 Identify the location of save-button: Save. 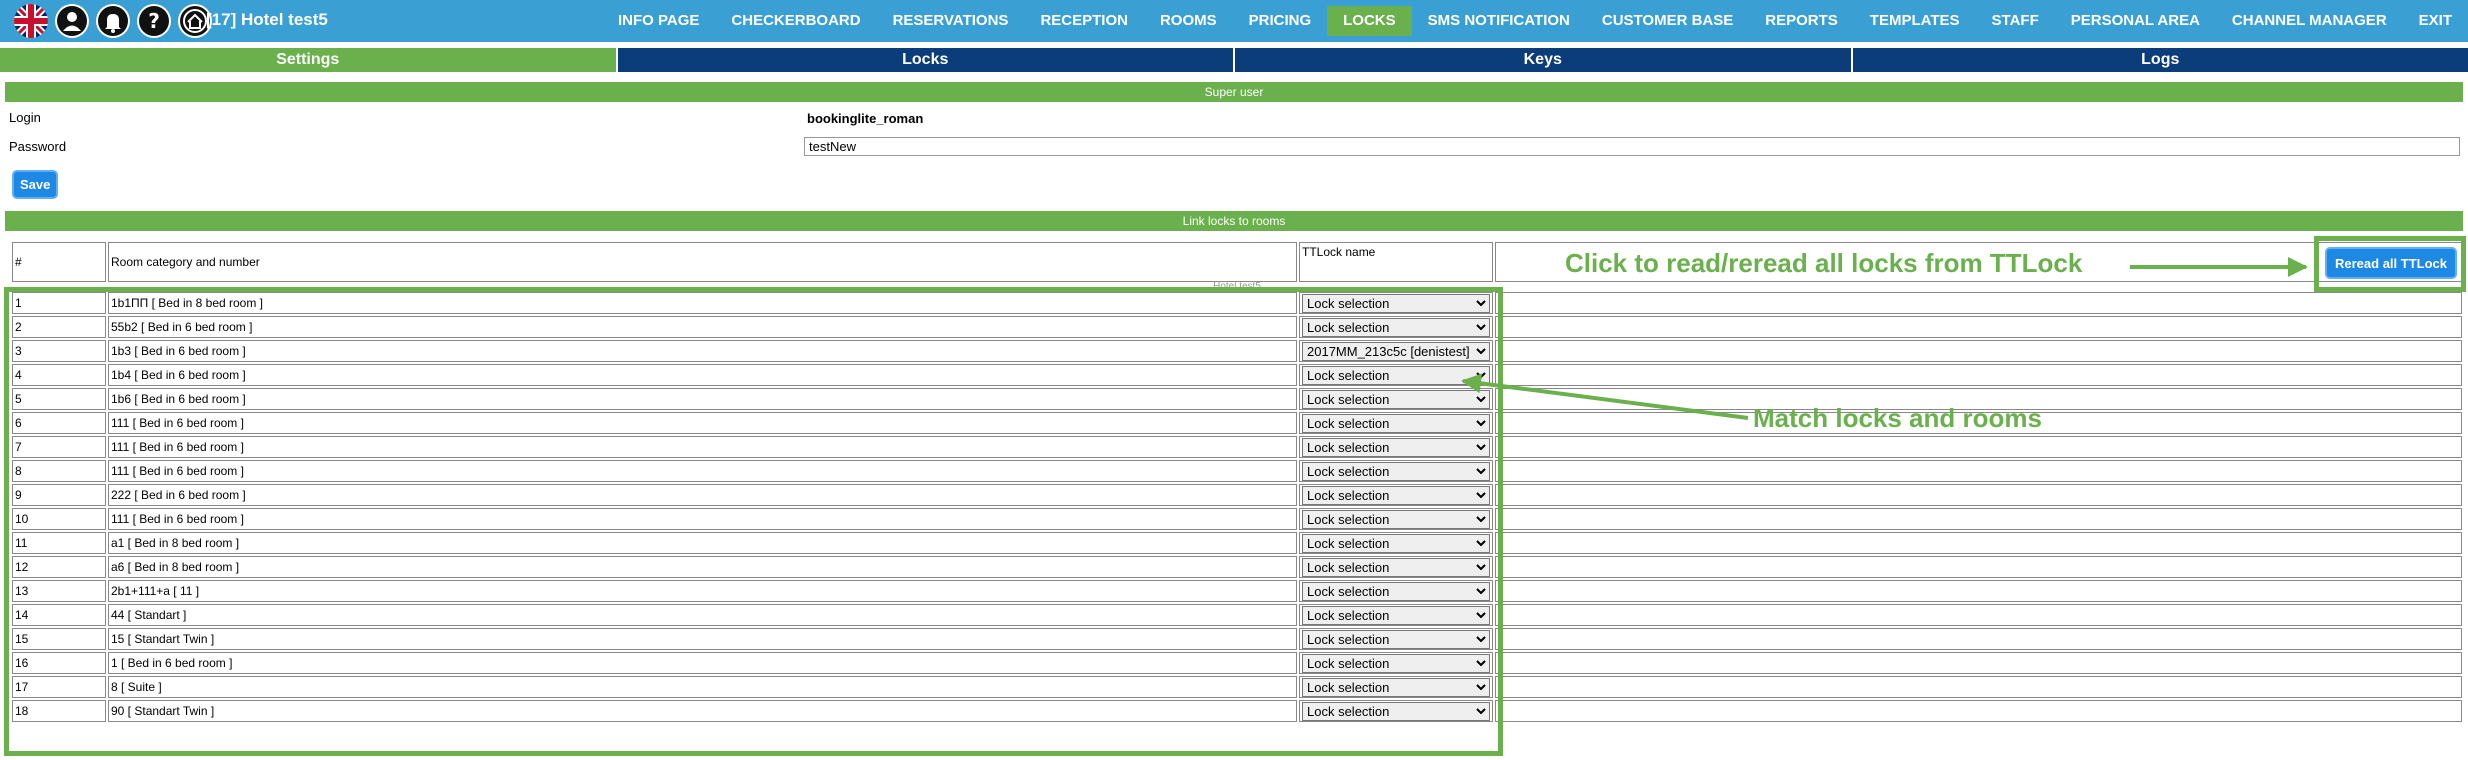
(35, 184).